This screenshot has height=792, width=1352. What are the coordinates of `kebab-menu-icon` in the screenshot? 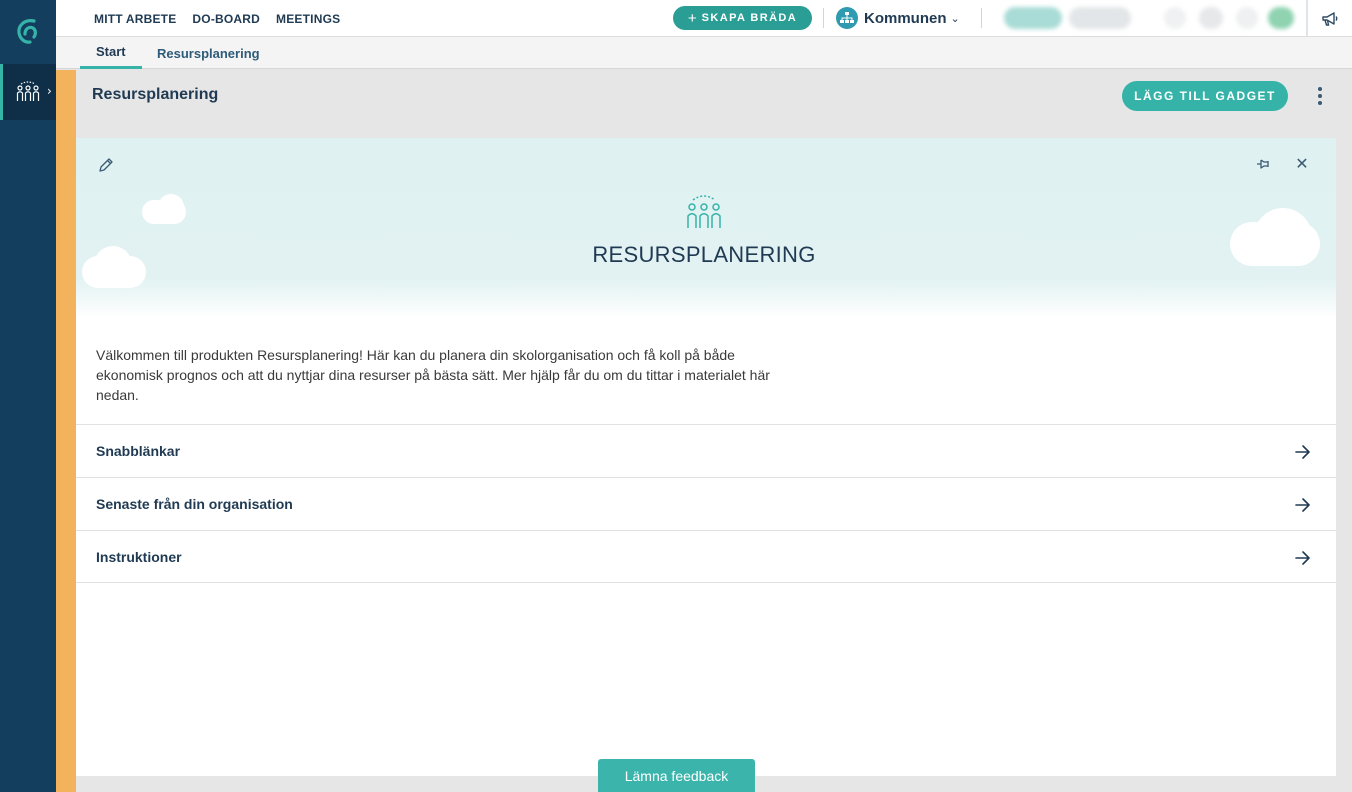 It's located at (1320, 96).